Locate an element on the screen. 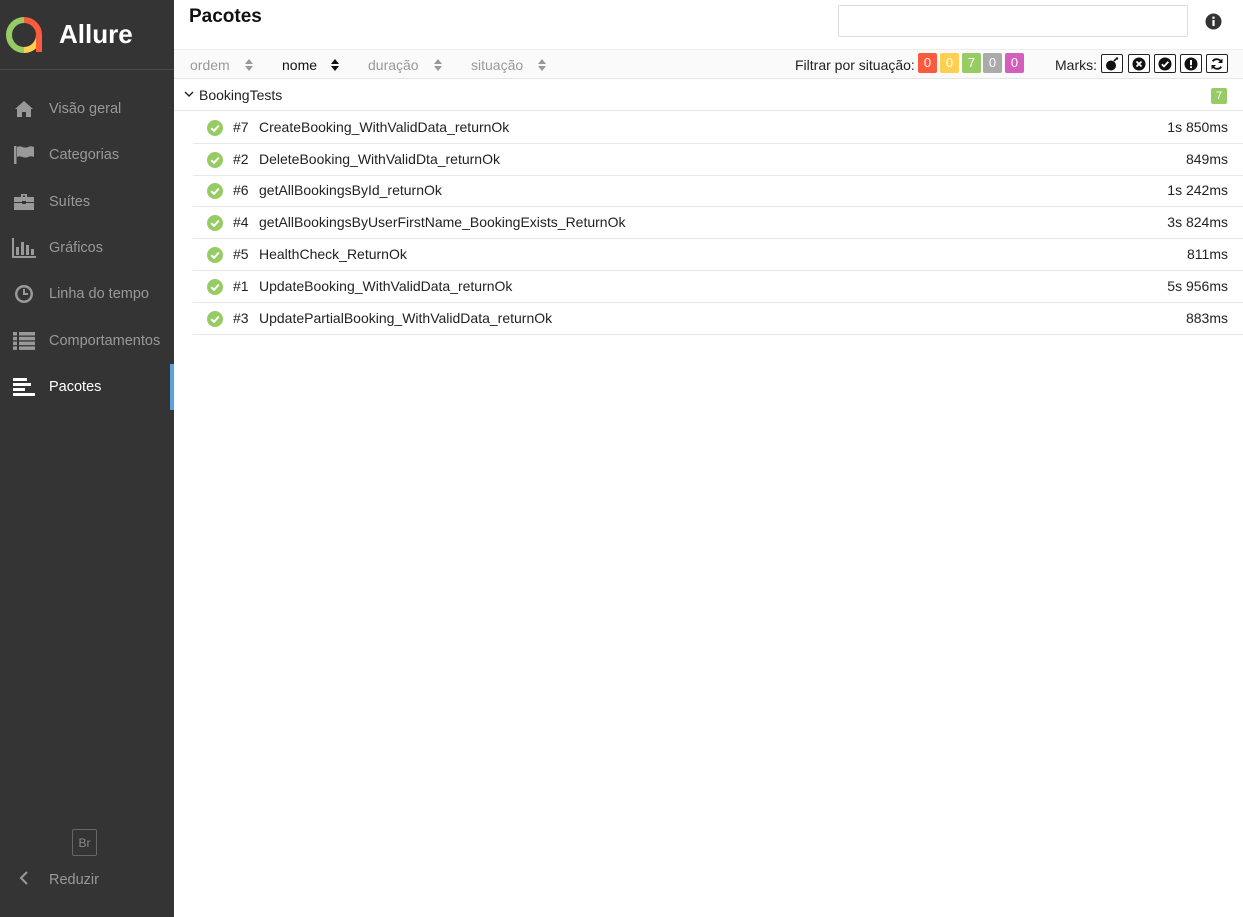 The image size is (1243, 917). test-duration: 3s 824ms is located at coordinates (1197, 222).